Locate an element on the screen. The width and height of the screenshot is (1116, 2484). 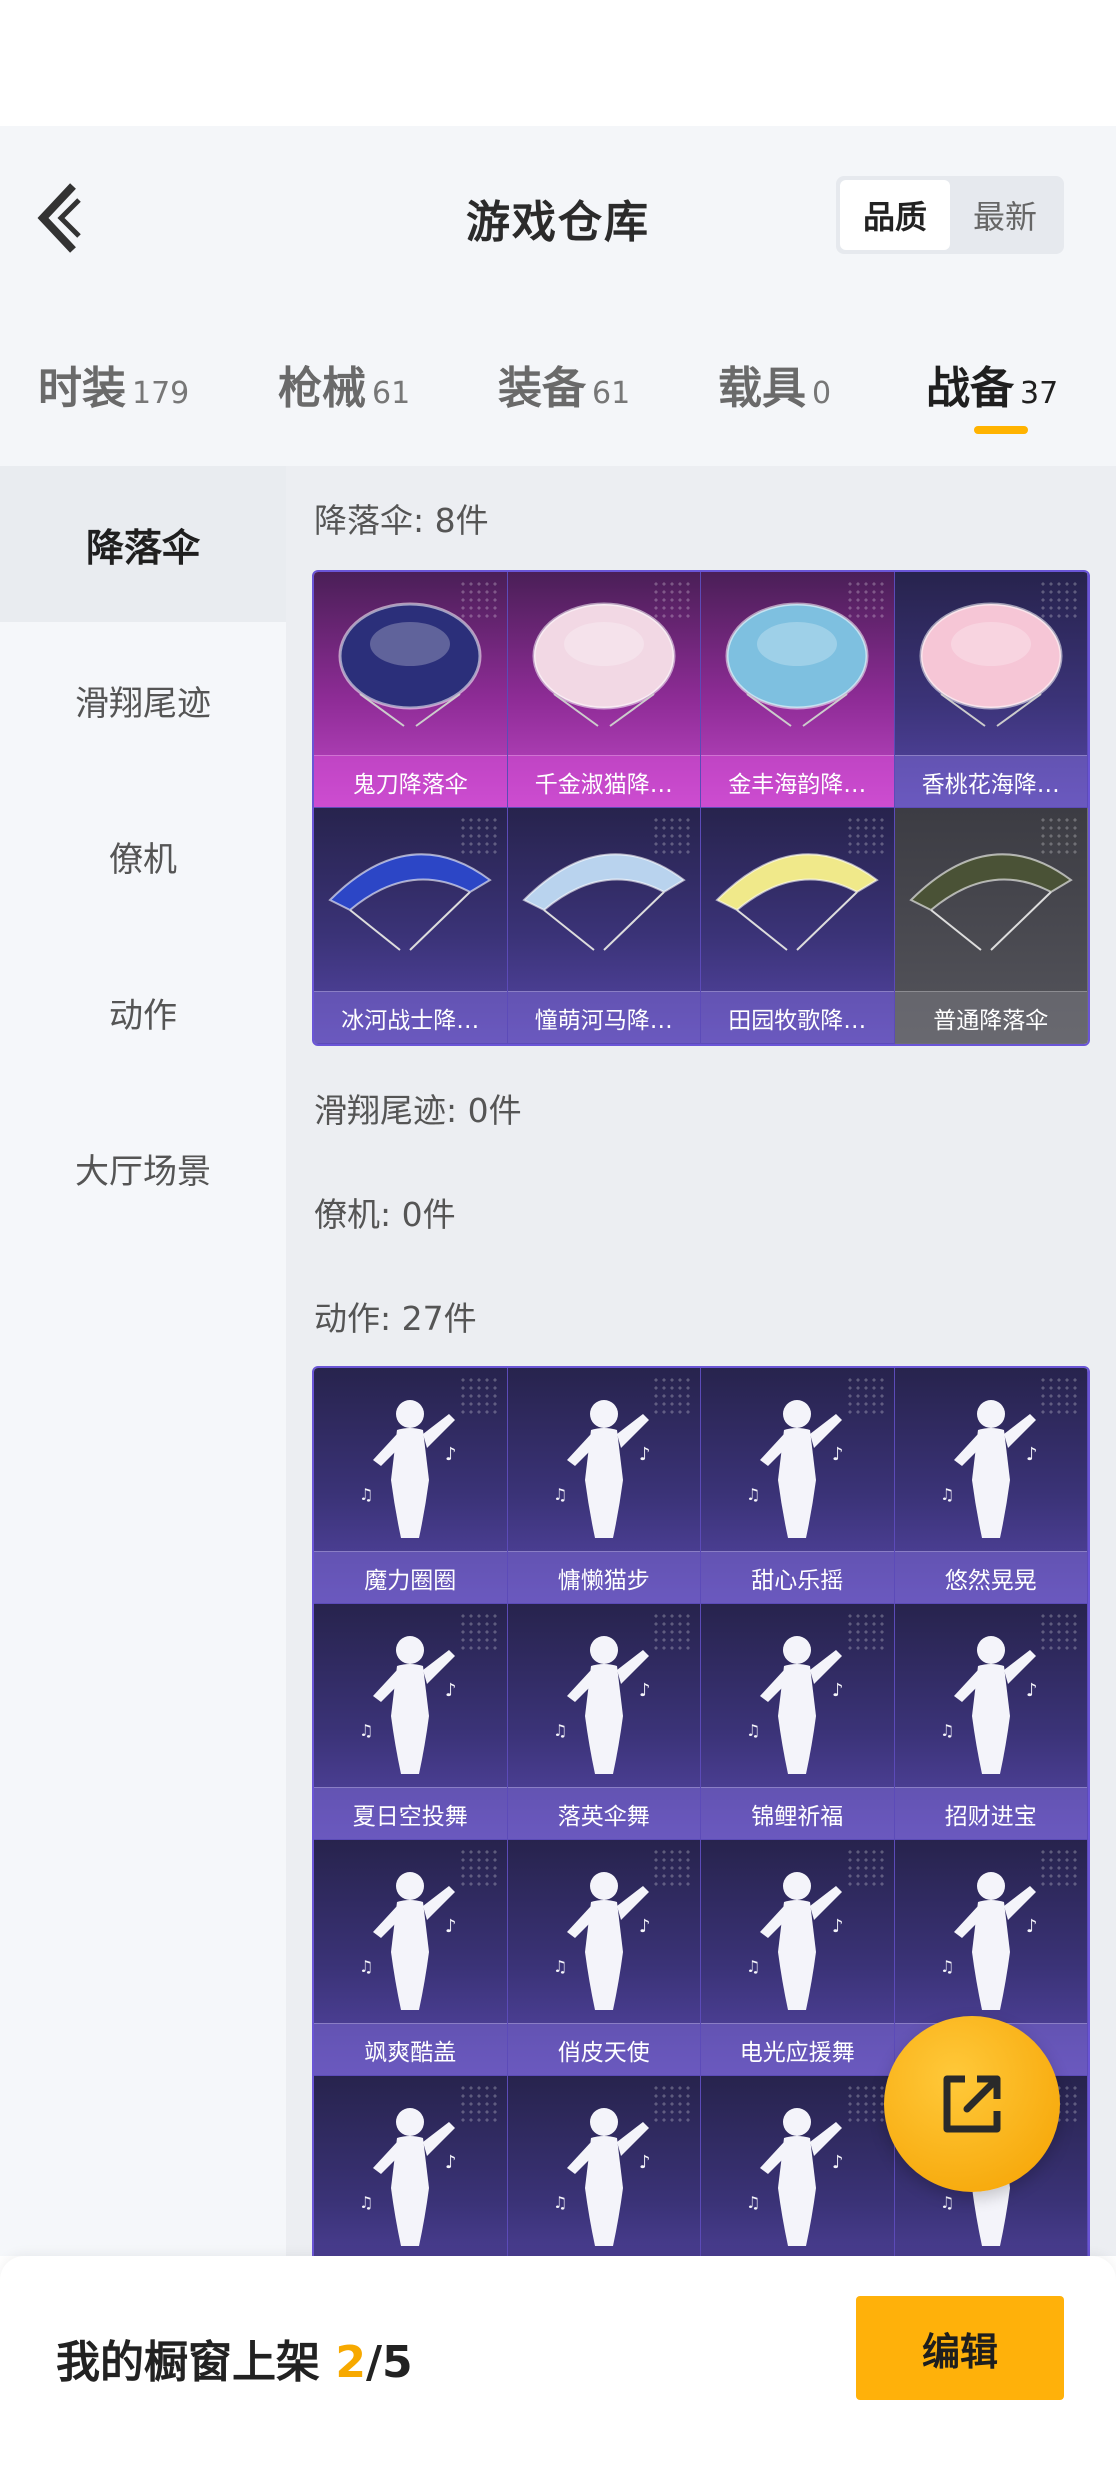
tab-label: 时装 is located at coordinates (82, 388).